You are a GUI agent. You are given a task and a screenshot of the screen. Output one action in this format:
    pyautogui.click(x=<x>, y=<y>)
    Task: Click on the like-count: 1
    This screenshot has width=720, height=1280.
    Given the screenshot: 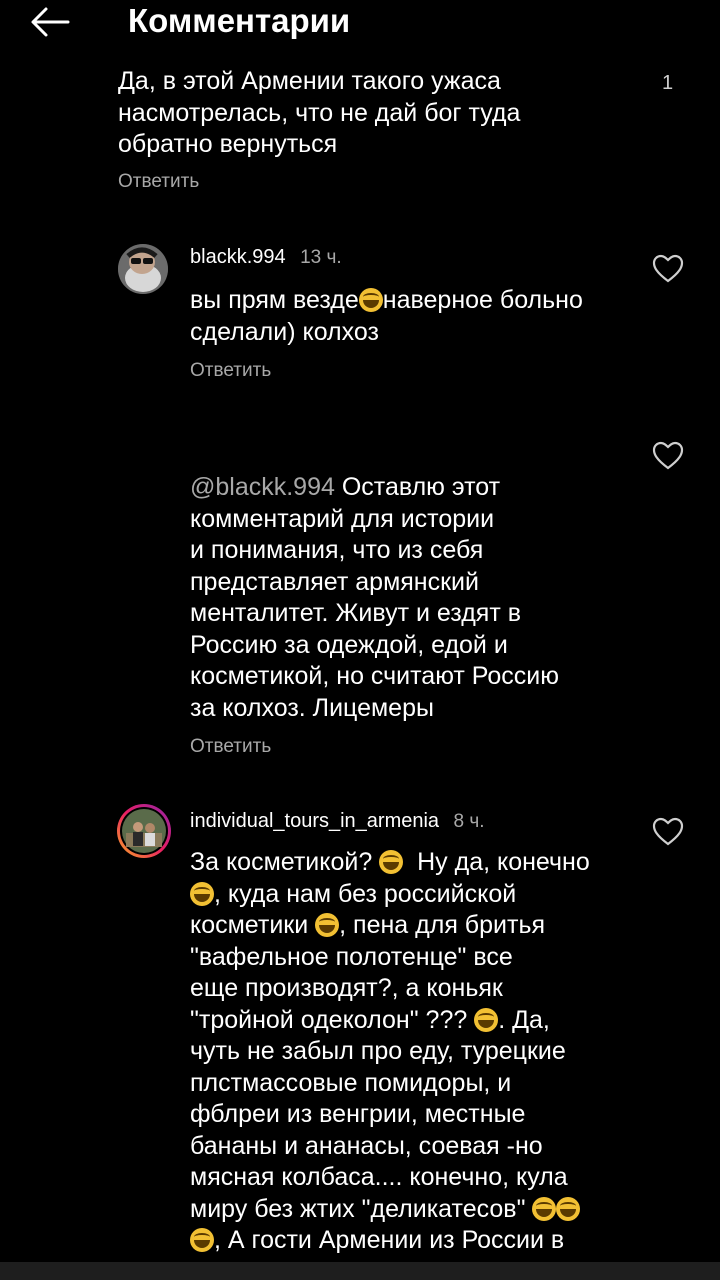 What is the action you would take?
    pyautogui.click(x=668, y=83)
    